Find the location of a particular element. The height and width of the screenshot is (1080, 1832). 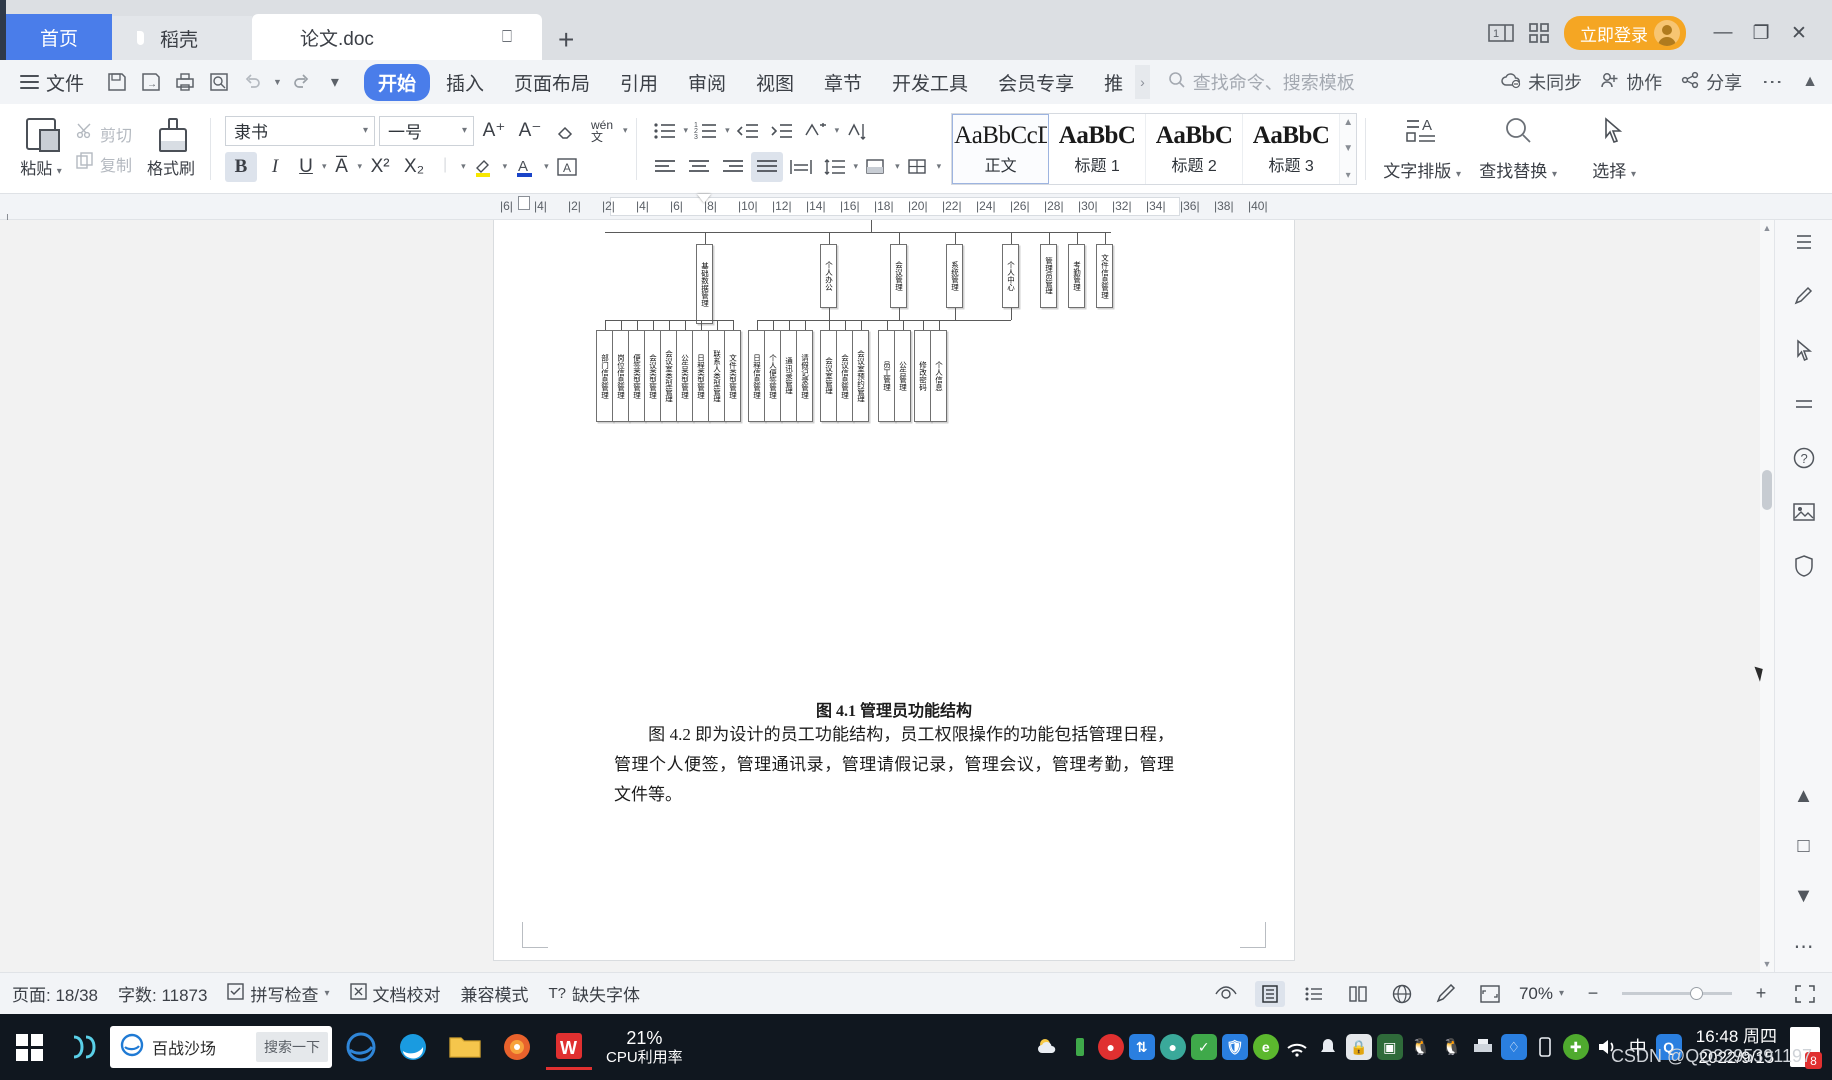

taskbar-search: 百战沙场 搜索一下 is located at coordinates (221, 1047).